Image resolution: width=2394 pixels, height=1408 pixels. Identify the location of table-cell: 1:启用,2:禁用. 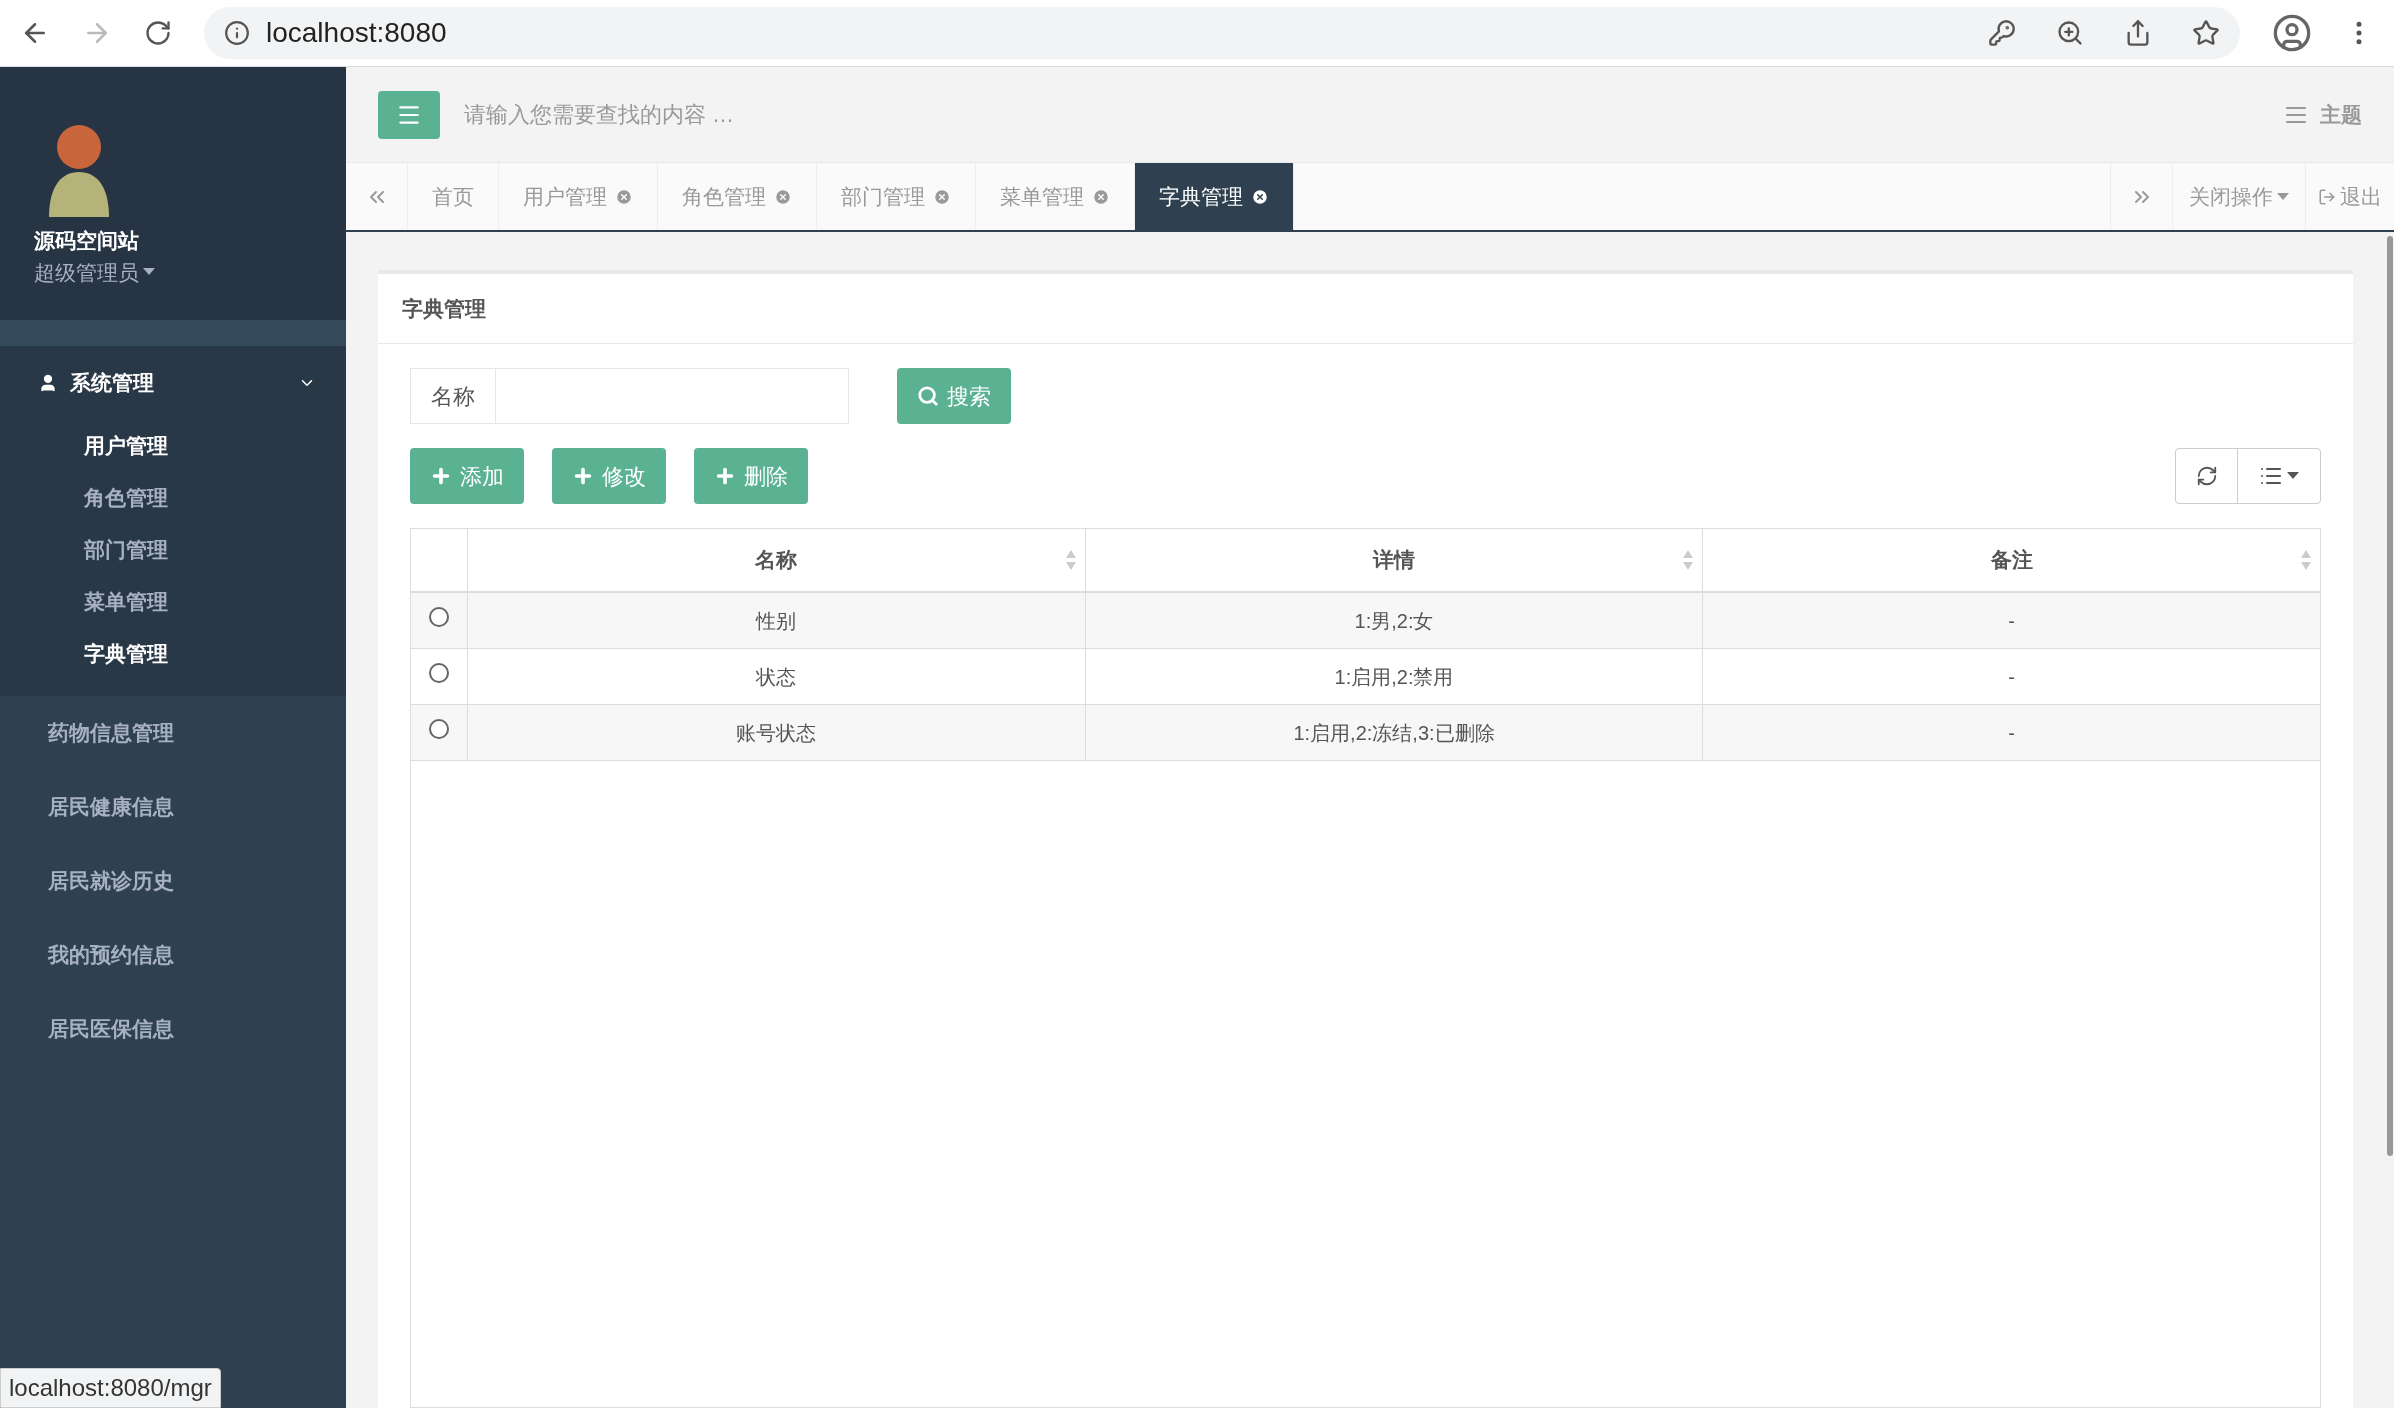
(1394, 676).